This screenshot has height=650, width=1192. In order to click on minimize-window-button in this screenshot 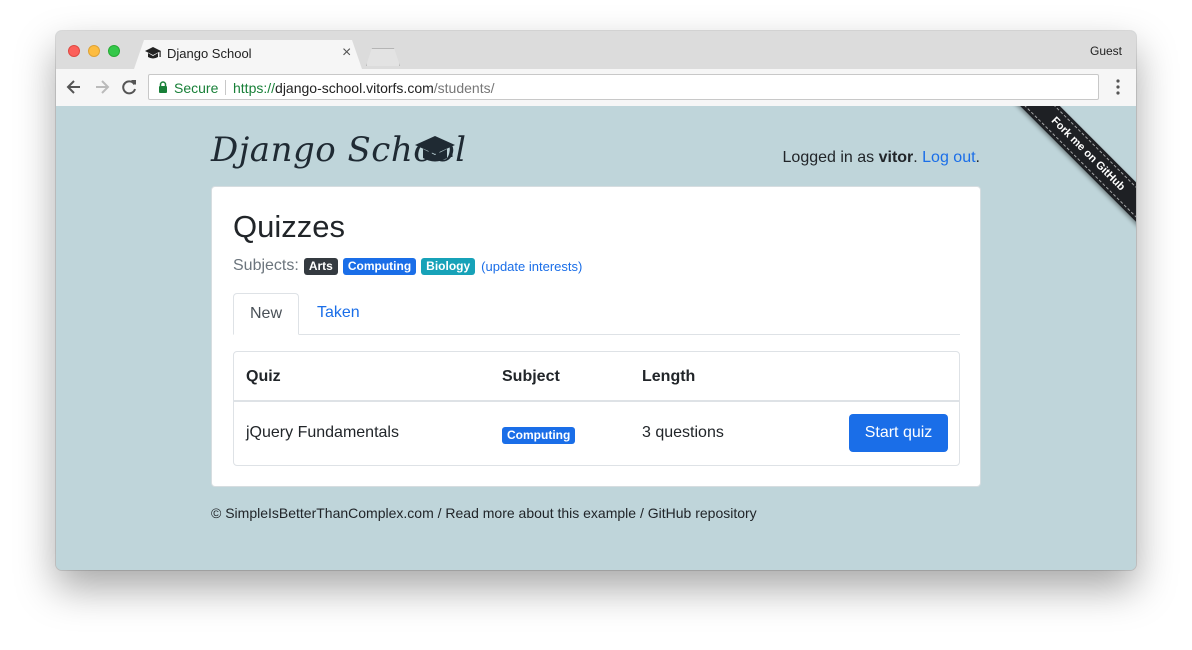, I will do `click(94, 51)`.